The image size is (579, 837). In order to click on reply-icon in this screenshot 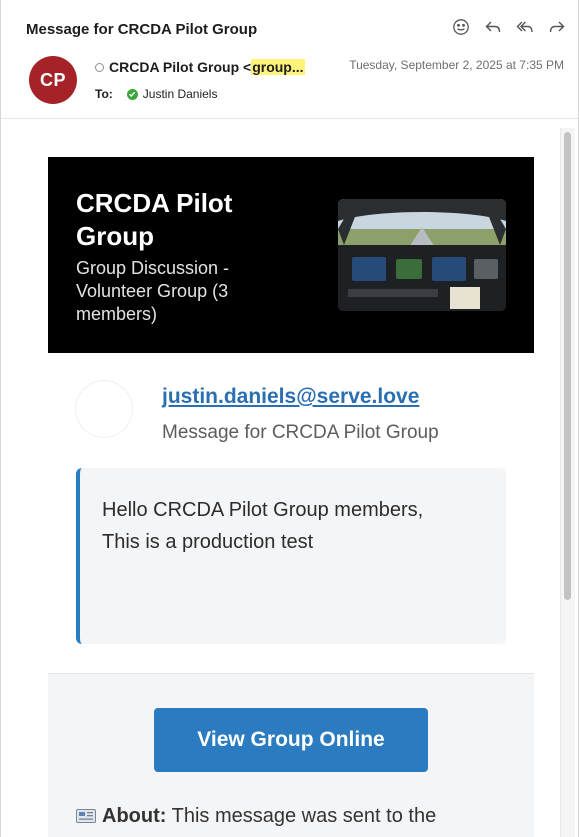, I will do `click(493, 27)`.